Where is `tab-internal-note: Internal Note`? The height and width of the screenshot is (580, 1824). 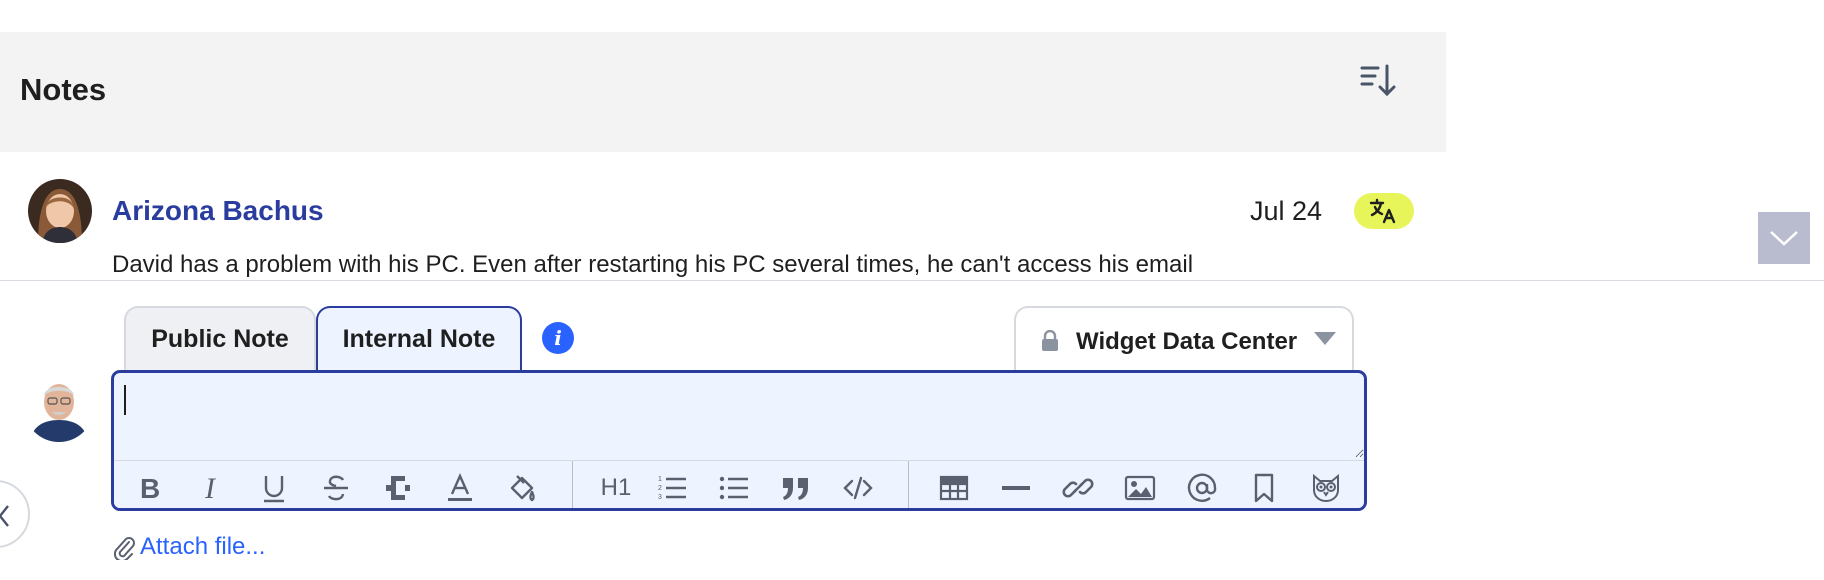 tab-internal-note: Internal Note is located at coordinates (419, 338).